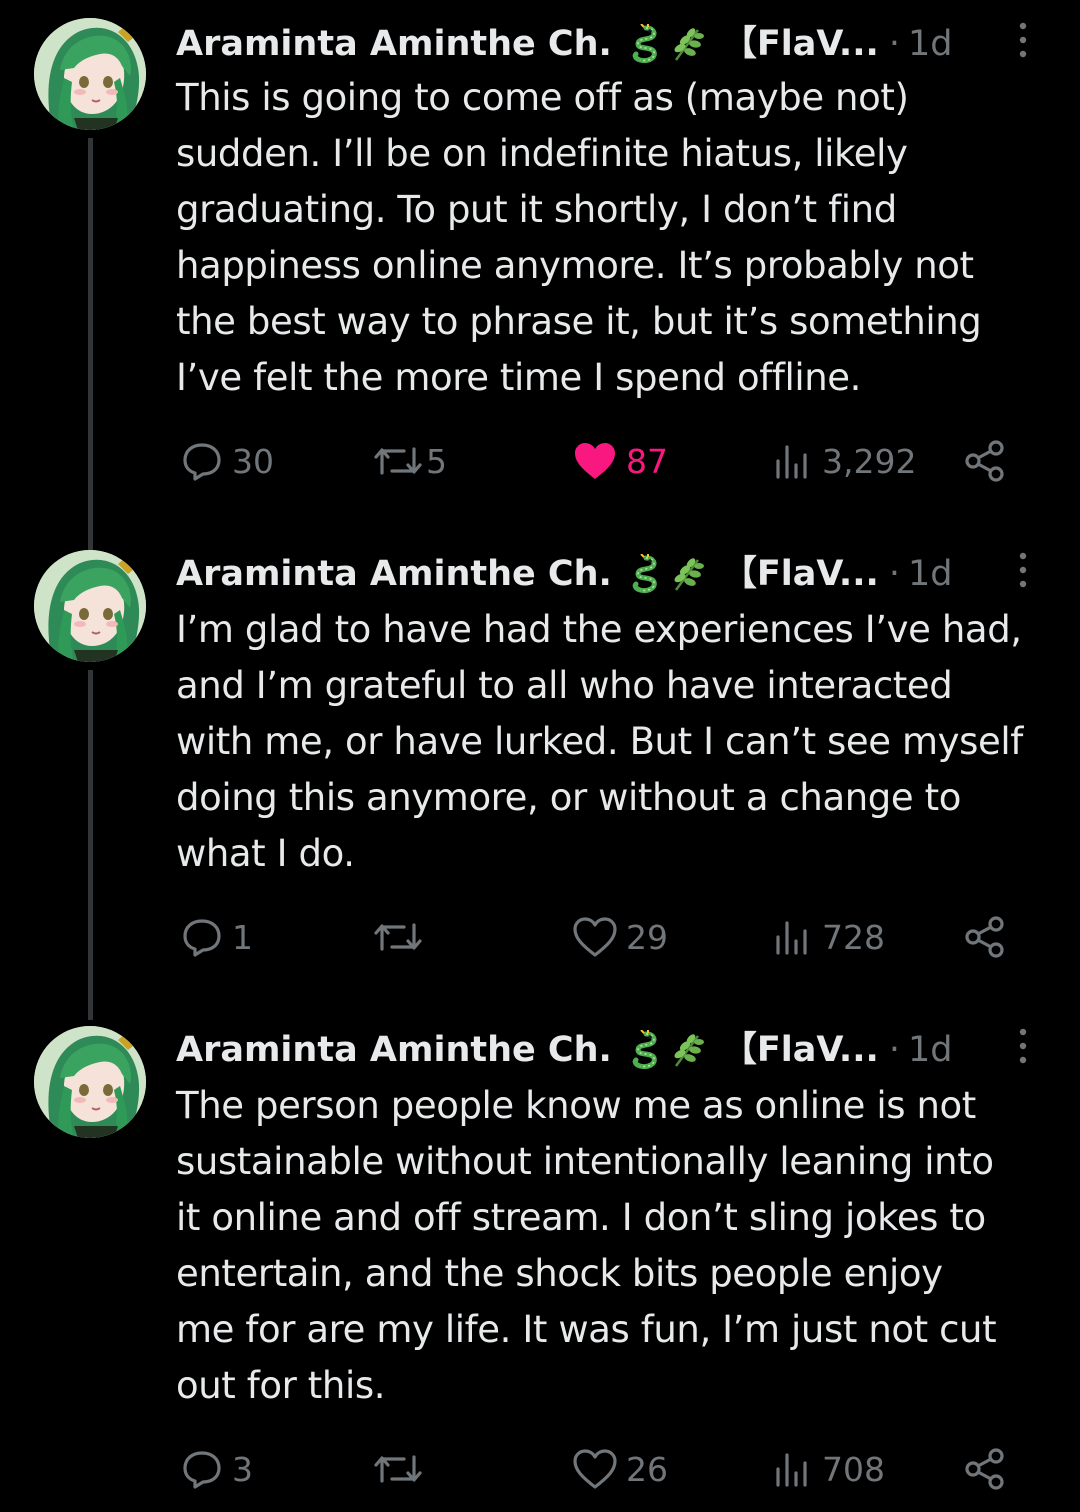 The width and height of the screenshot is (1080, 1512). What do you see at coordinates (620, 1469) in the screenshot?
I see `like-button: 26` at bounding box center [620, 1469].